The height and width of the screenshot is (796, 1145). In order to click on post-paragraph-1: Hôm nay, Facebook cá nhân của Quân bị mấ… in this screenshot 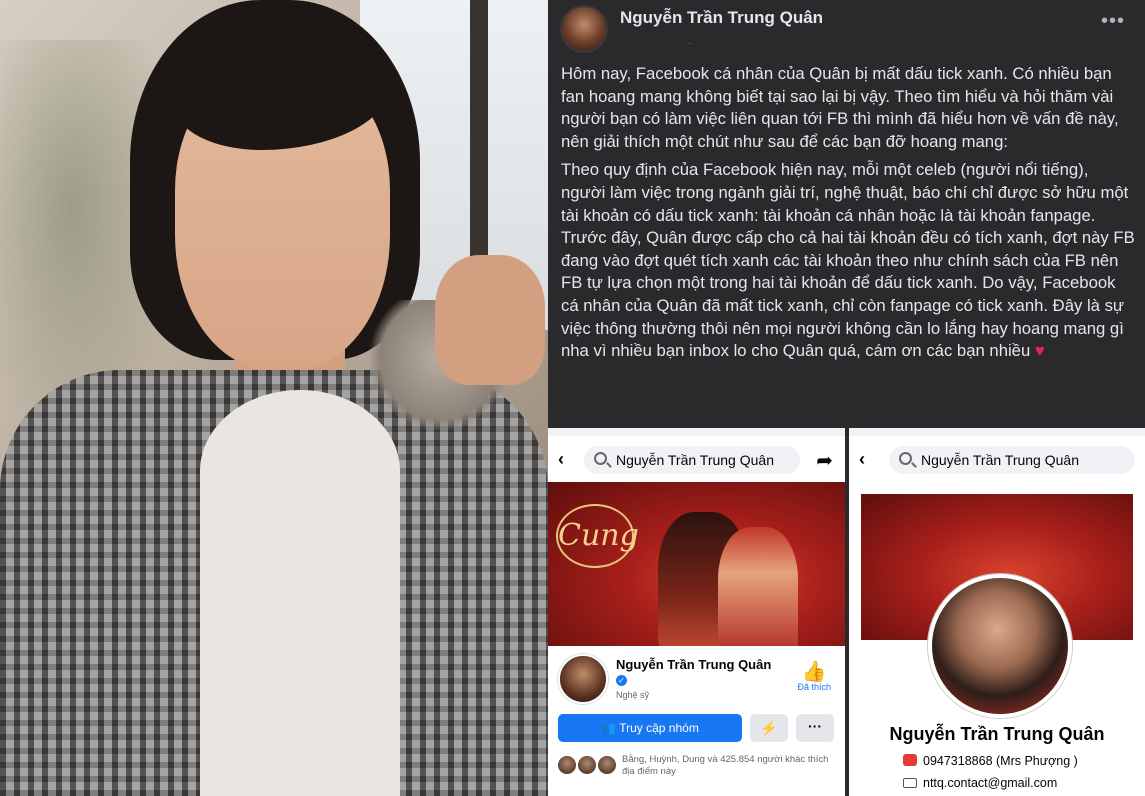, I will do `click(840, 107)`.